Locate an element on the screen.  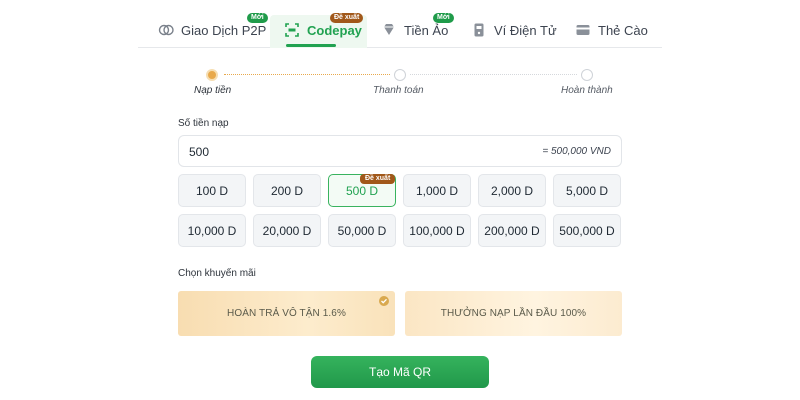
check-icon is located at coordinates (384, 301).